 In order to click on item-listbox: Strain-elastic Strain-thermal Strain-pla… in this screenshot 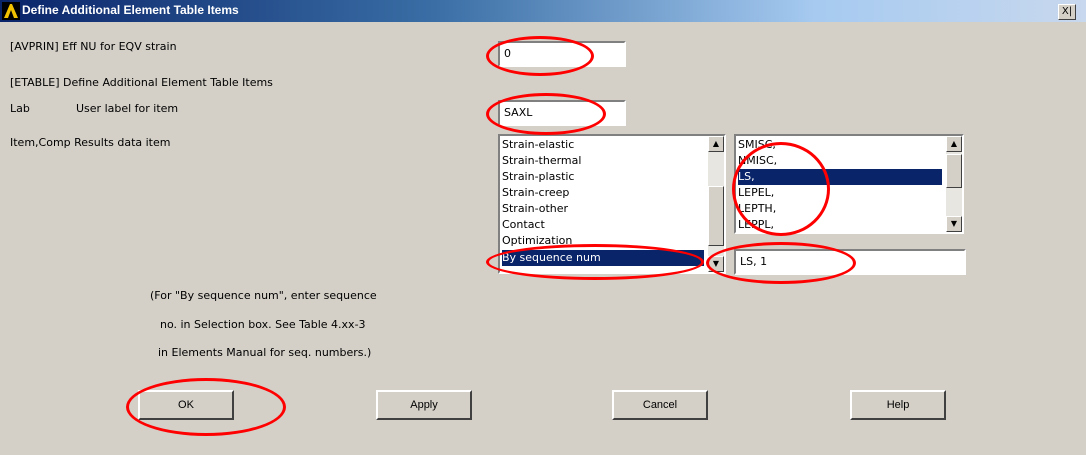, I will do `click(612, 204)`.